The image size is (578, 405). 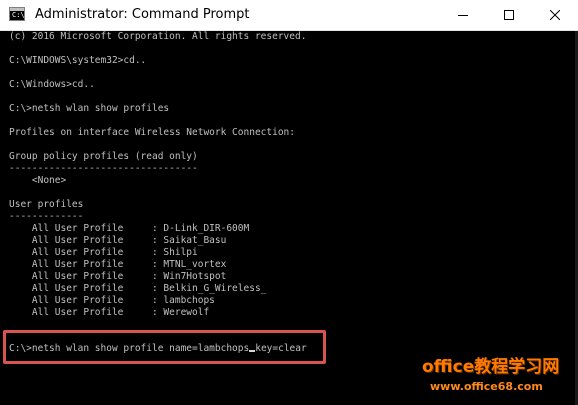 What do you see at coordinates (289, 15) in the screenshot?
I see `title-bar: C:\ Administrator: Command Prompt` at bounding box center [289, 15].